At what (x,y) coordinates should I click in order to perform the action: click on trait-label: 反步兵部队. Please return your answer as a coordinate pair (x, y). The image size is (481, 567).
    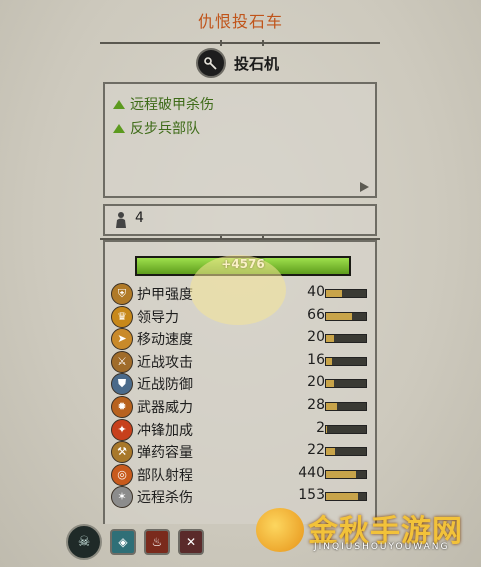
    Looking at the image, I should click on (165, 129).